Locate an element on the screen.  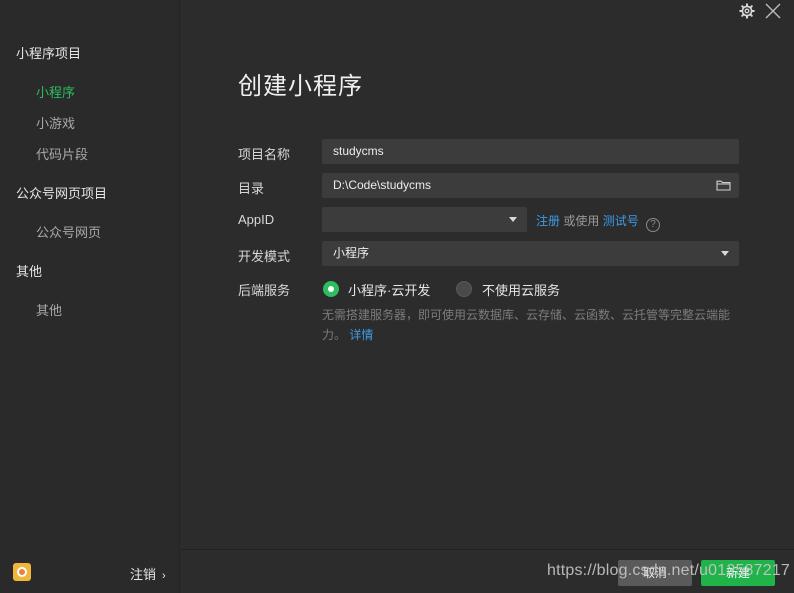
watermark: https://blog.csdn.net/u012587217 is located at coordinates (669, 570).